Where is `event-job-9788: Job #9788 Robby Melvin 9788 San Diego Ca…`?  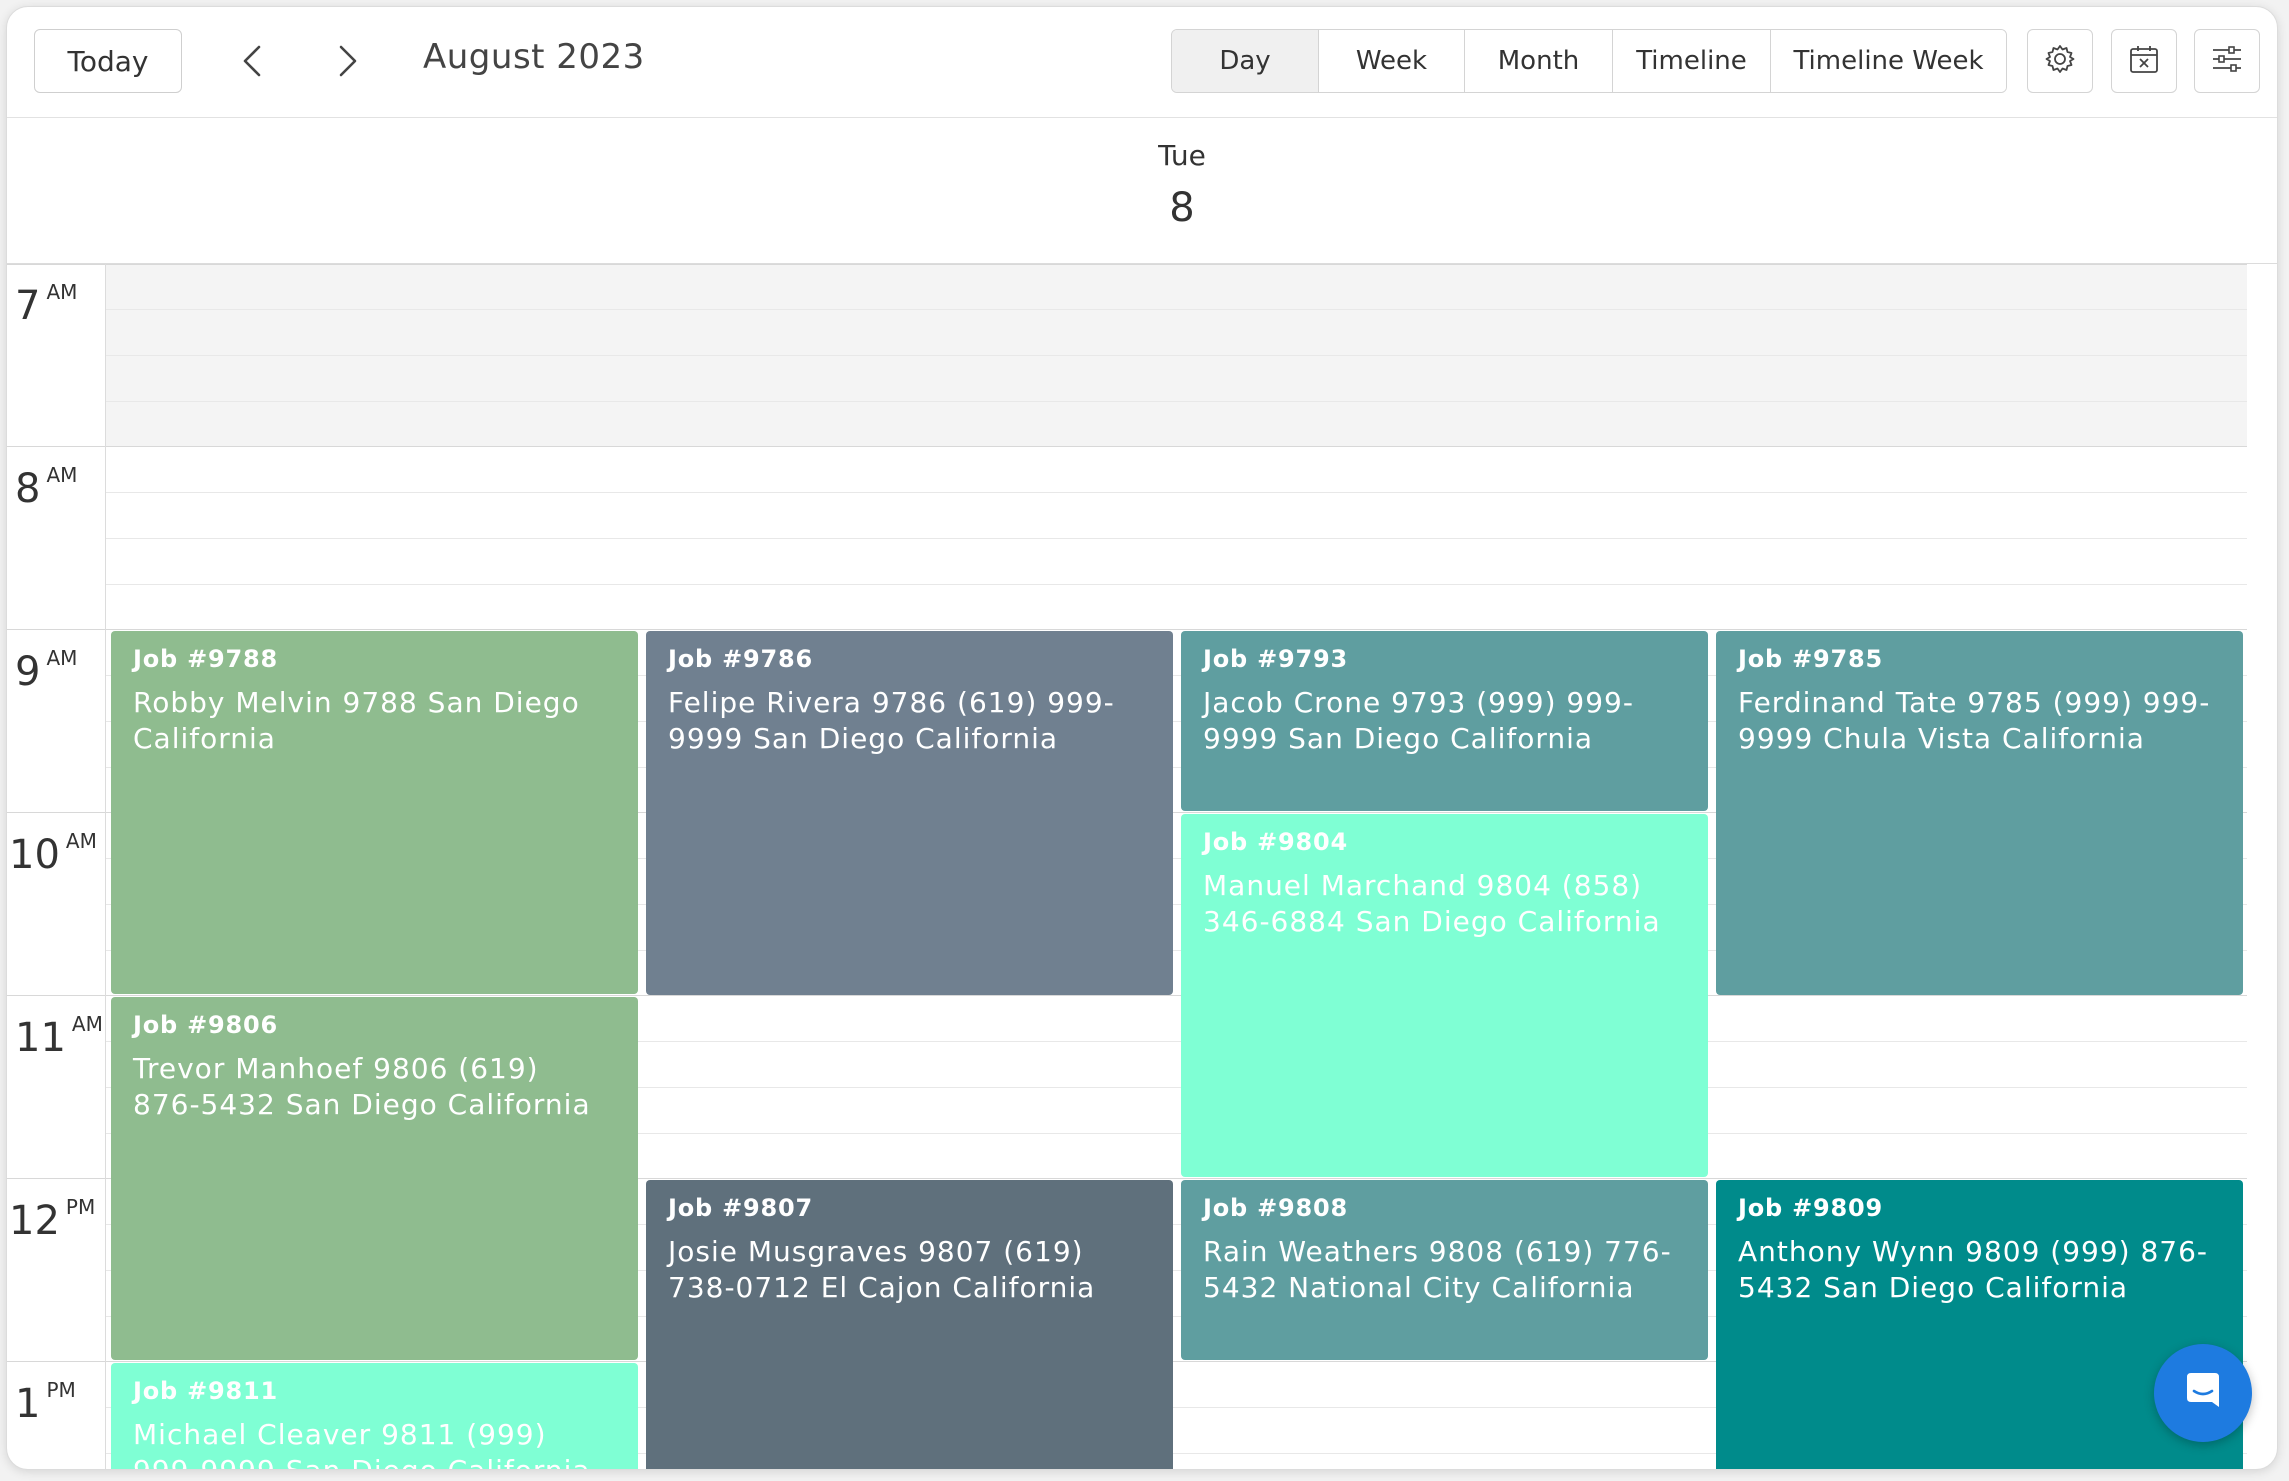
event-job-9788: Job #9788 Robby Melvin 9788 San Diego Ca… is located at coordinates (374, 812).